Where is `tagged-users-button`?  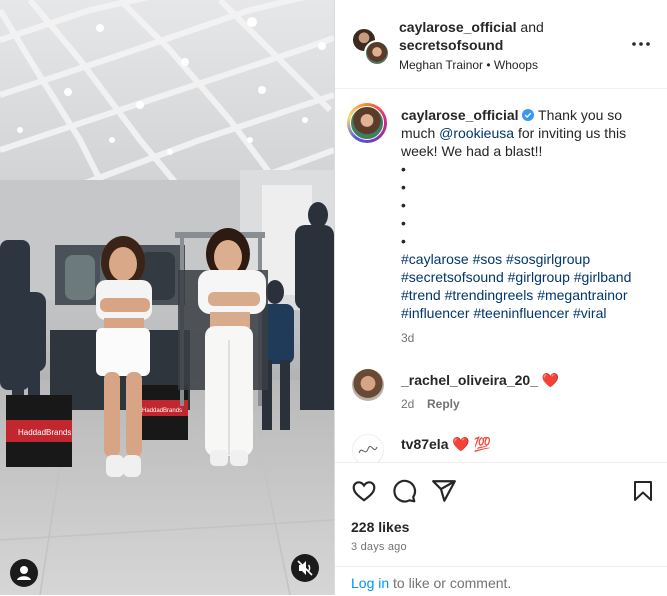
tagged-users-button is located at coordinates (24, 573).